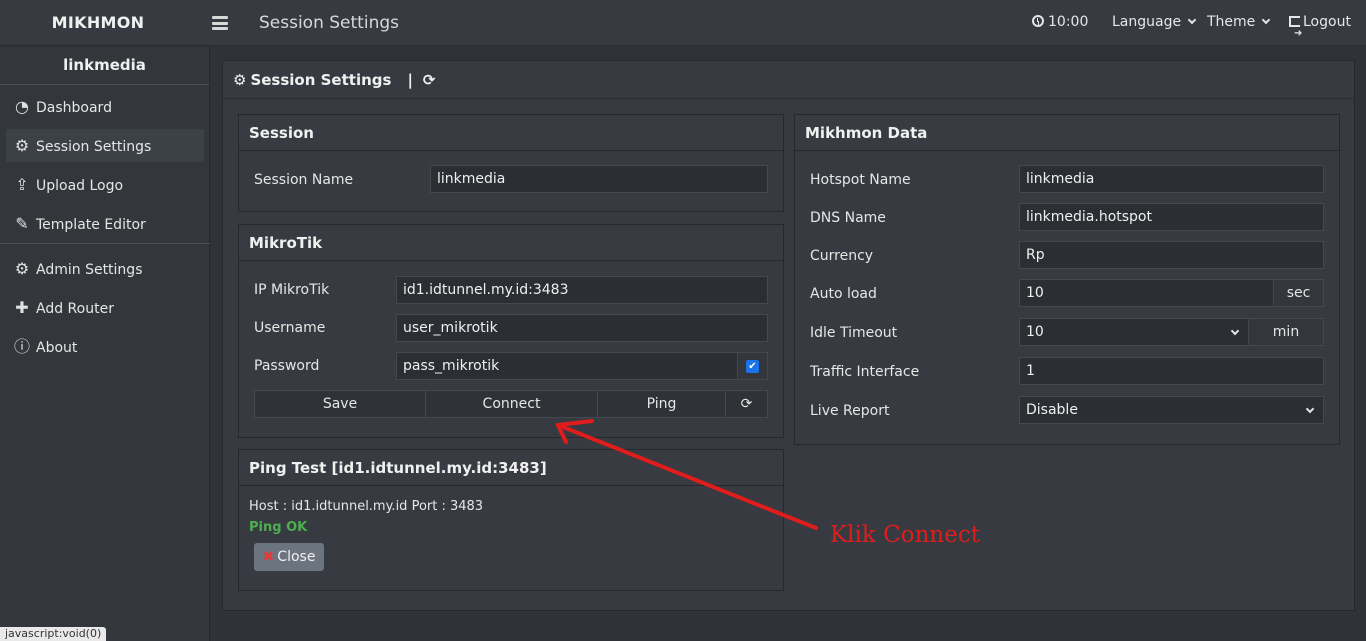 Image resolution: width=1366 pixels, height=641 pixels. I want to click on annotation-text: Klik Connect, so click(905, 535).